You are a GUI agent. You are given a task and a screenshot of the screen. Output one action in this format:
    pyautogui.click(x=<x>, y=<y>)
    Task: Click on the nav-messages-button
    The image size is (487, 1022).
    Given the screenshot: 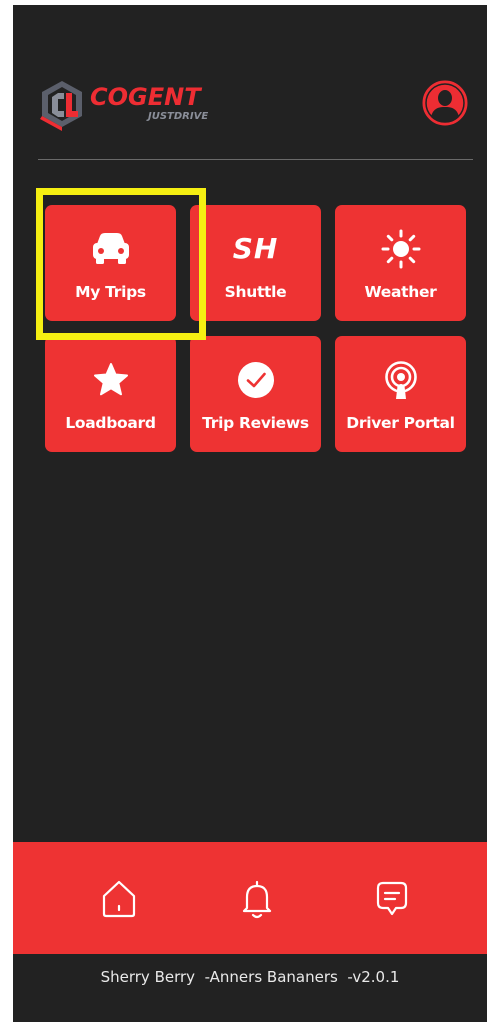 What is the action you would take?
    pyautogui.click(x=392, y=899)
    